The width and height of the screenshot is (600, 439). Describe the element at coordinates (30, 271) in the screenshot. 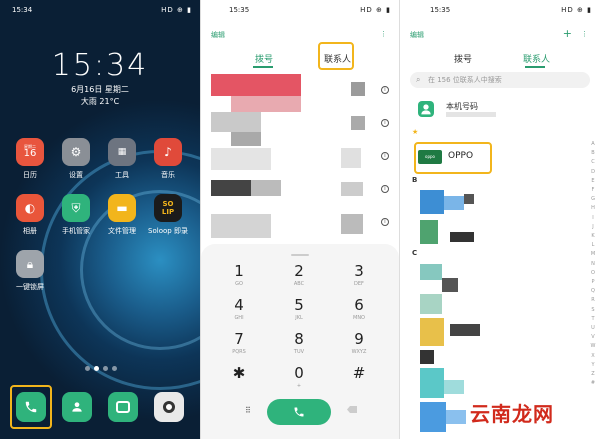

I see `app-lock-screen: 🔒︎ 一键锁屏` at that location.